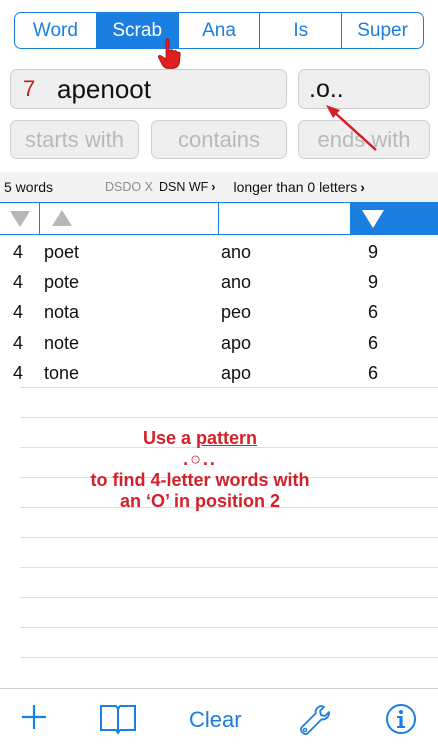 The image size is (438, 750). Describe the element at coordinates (129, 218) in the screenshot. I see `sort-word-column` at that location.